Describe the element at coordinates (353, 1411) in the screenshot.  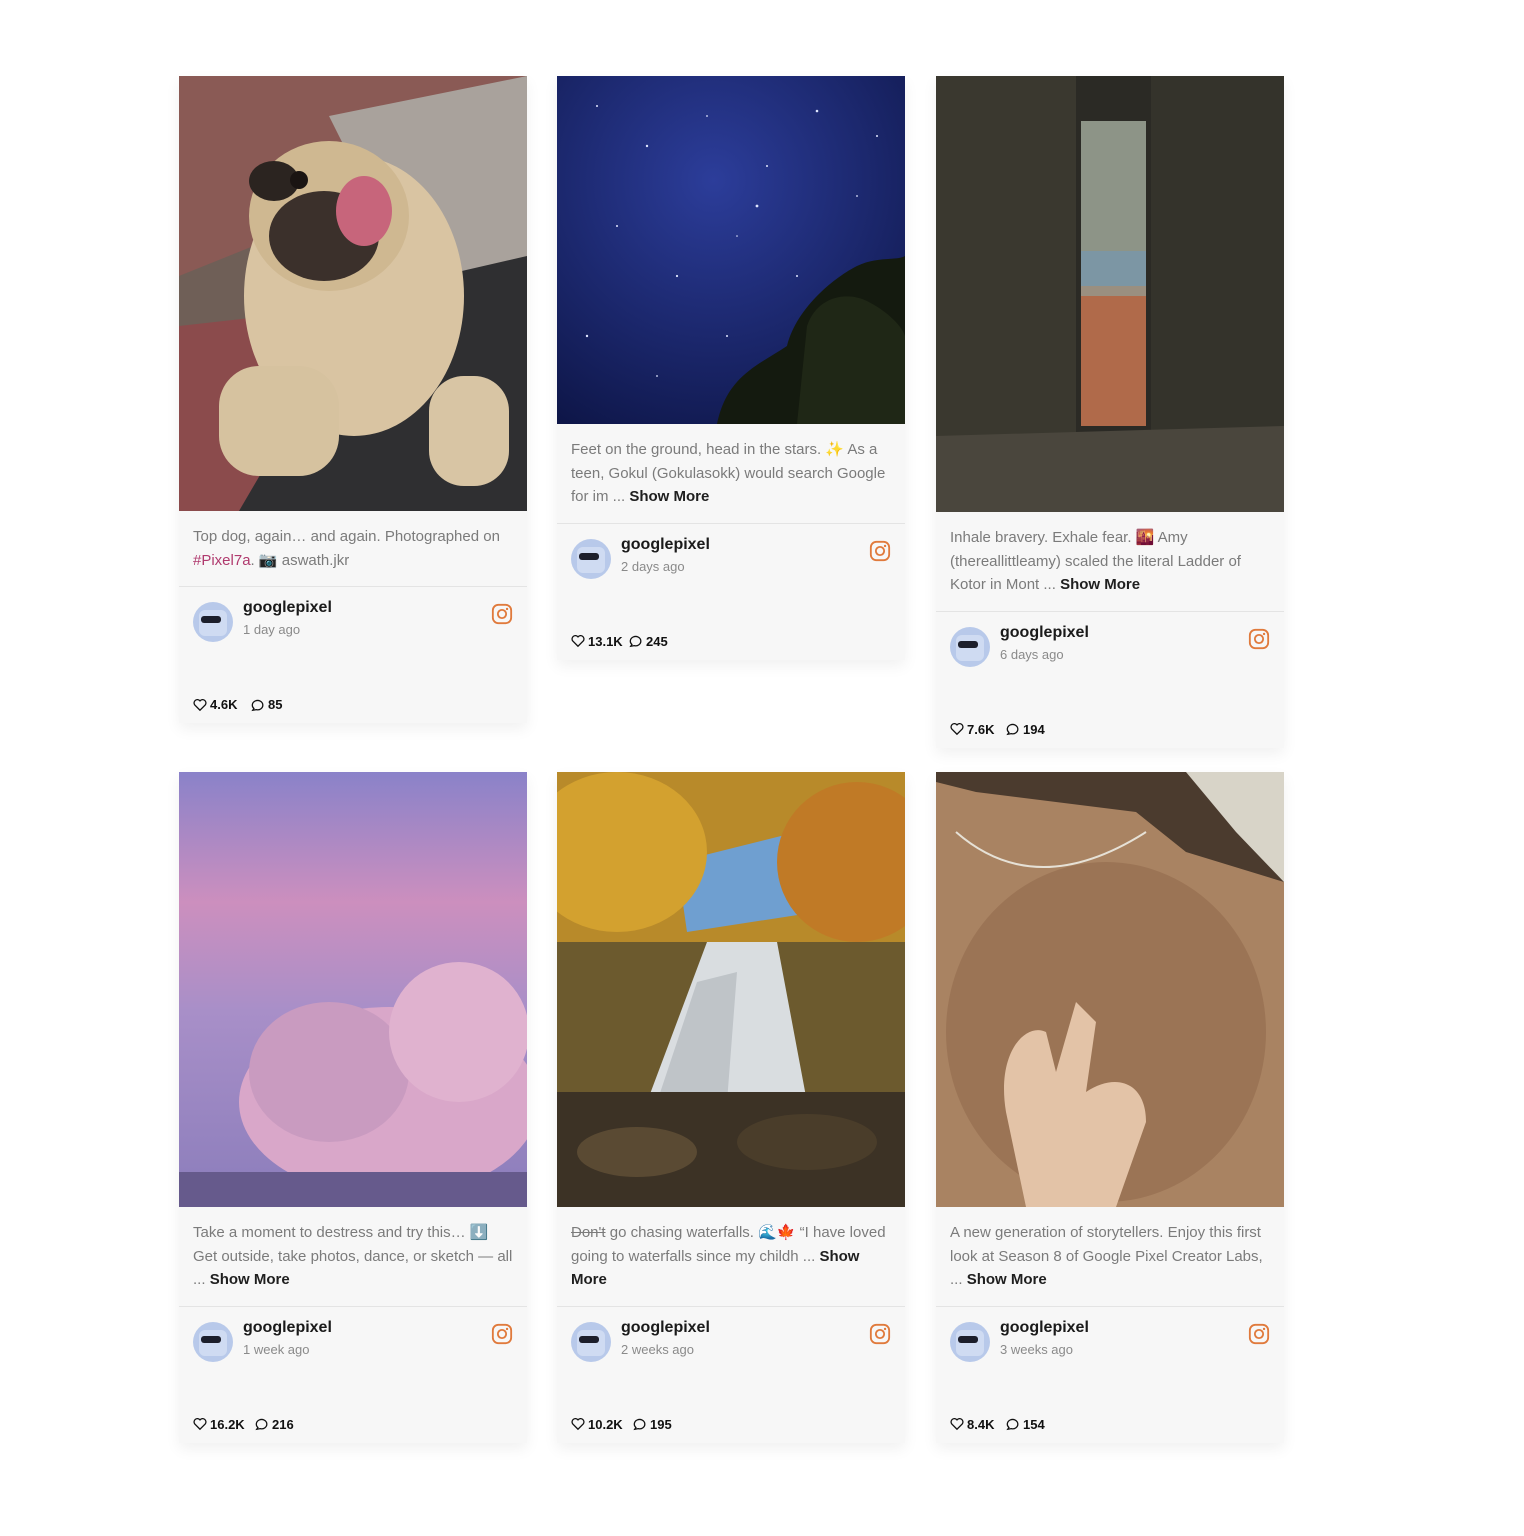
I see `post-stats: 16.2K 216` at that location.